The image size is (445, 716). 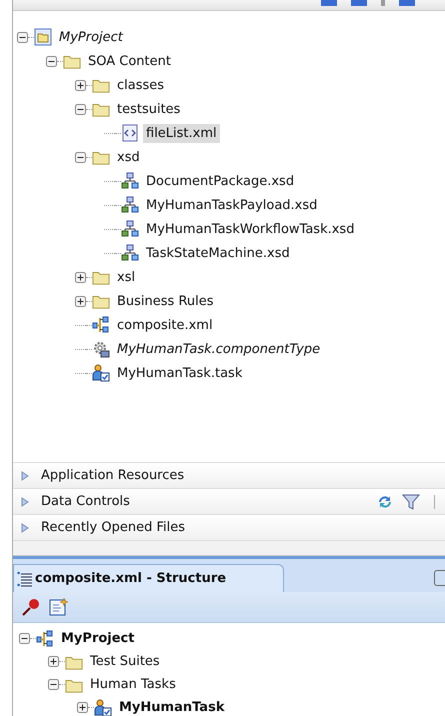 I want to click on tree-item: DocumentPackage.xsd, so click(x=220, y=181).